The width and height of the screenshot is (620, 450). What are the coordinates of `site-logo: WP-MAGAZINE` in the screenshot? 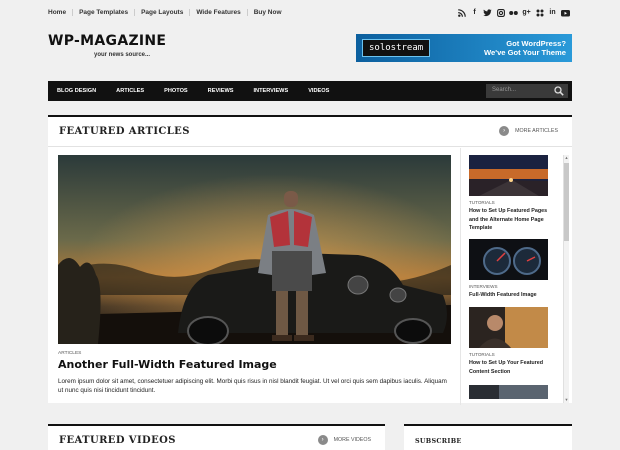 It's located at (107, 41).